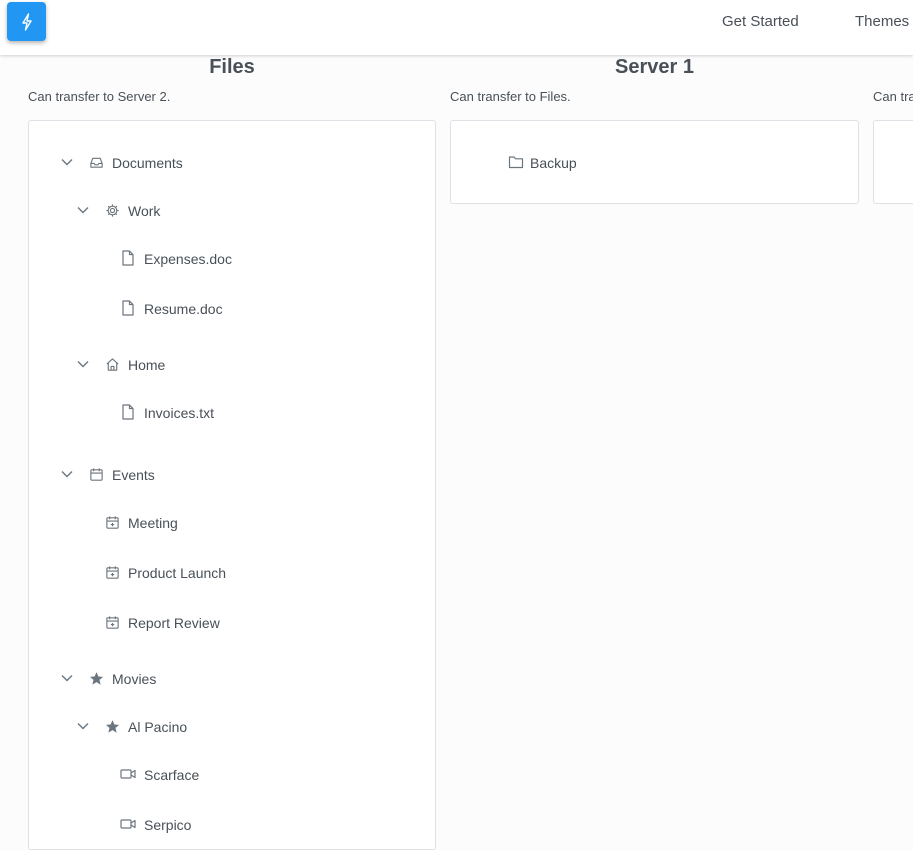 Image resolution: width=913 pixels, height=850 pixels. What do you see at coordinates (654, 162) in the screenshot?
I see `server1-tree-panel: Backup` at bounding box center [654, 162].